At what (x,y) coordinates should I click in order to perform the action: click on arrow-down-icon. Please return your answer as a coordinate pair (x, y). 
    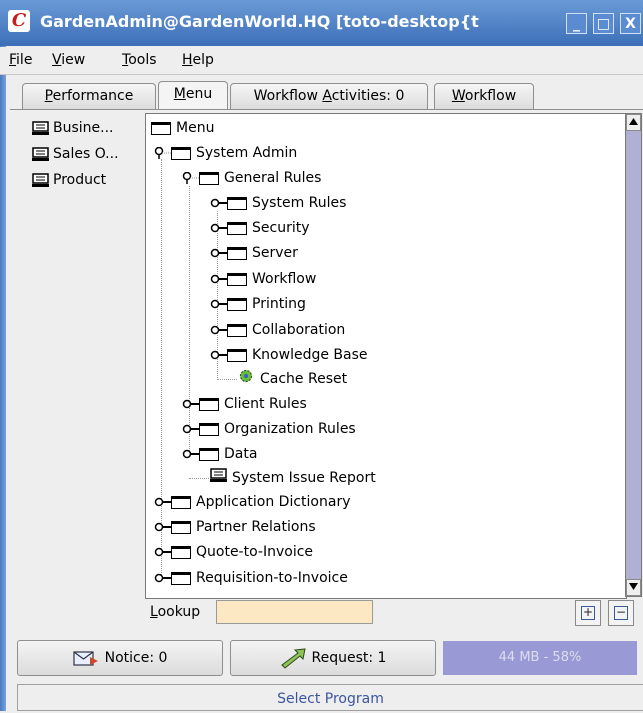
    Looking at the image, I should click on (633, 586).